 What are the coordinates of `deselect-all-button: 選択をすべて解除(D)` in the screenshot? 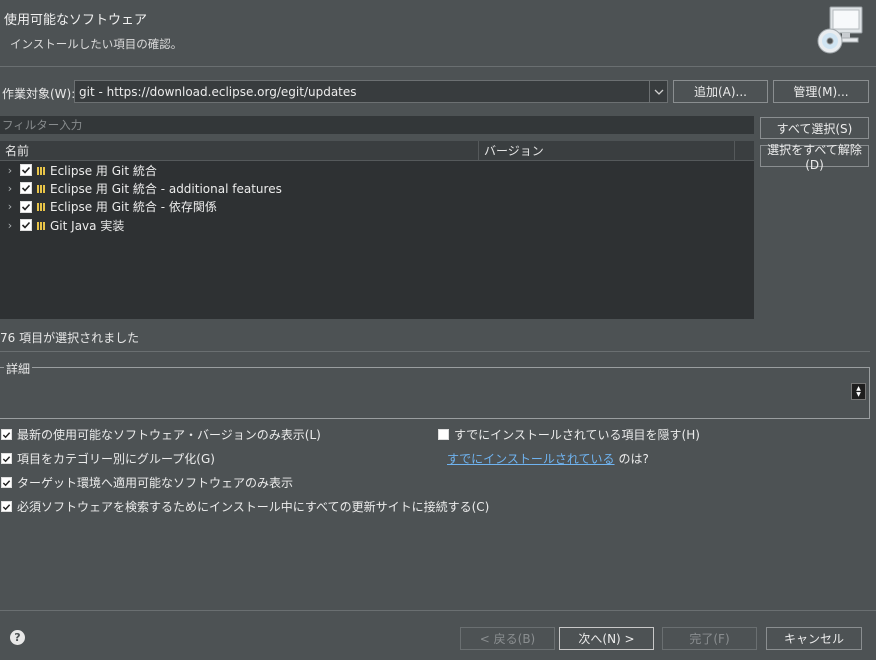 It's located at (814, 157).